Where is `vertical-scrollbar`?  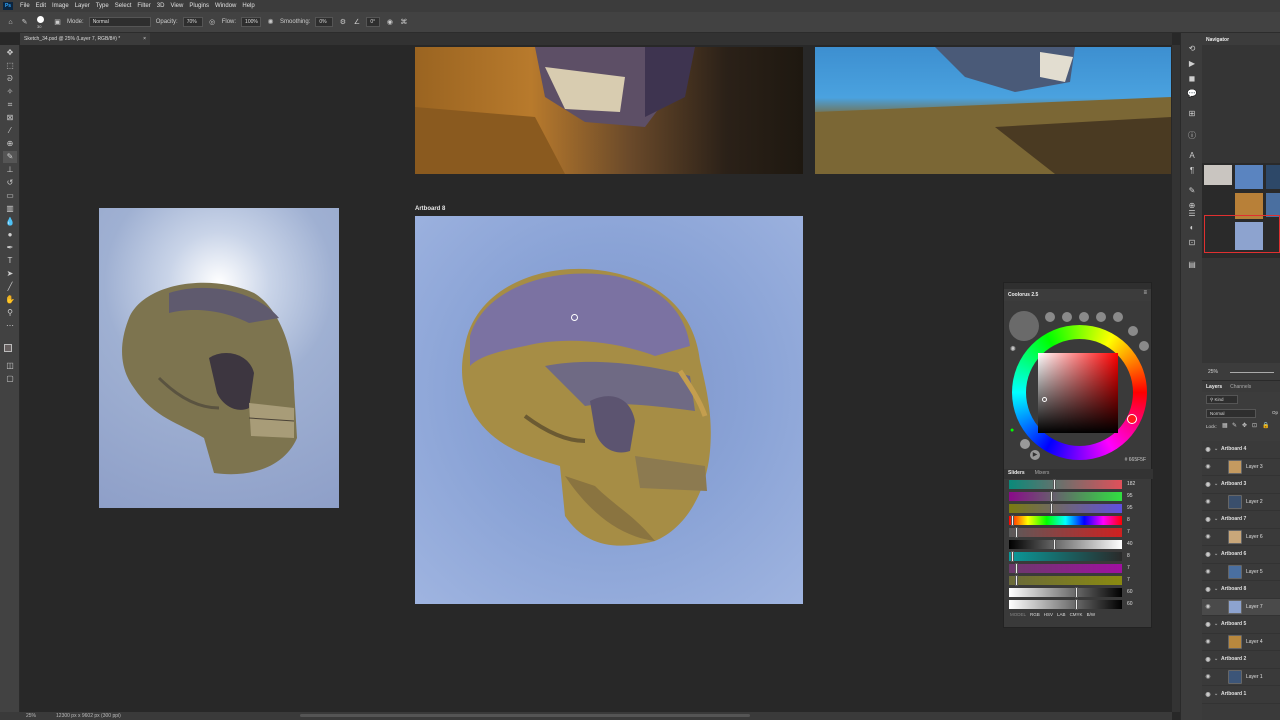
vertical-scrollbar is located at coordinates (1176, 378).